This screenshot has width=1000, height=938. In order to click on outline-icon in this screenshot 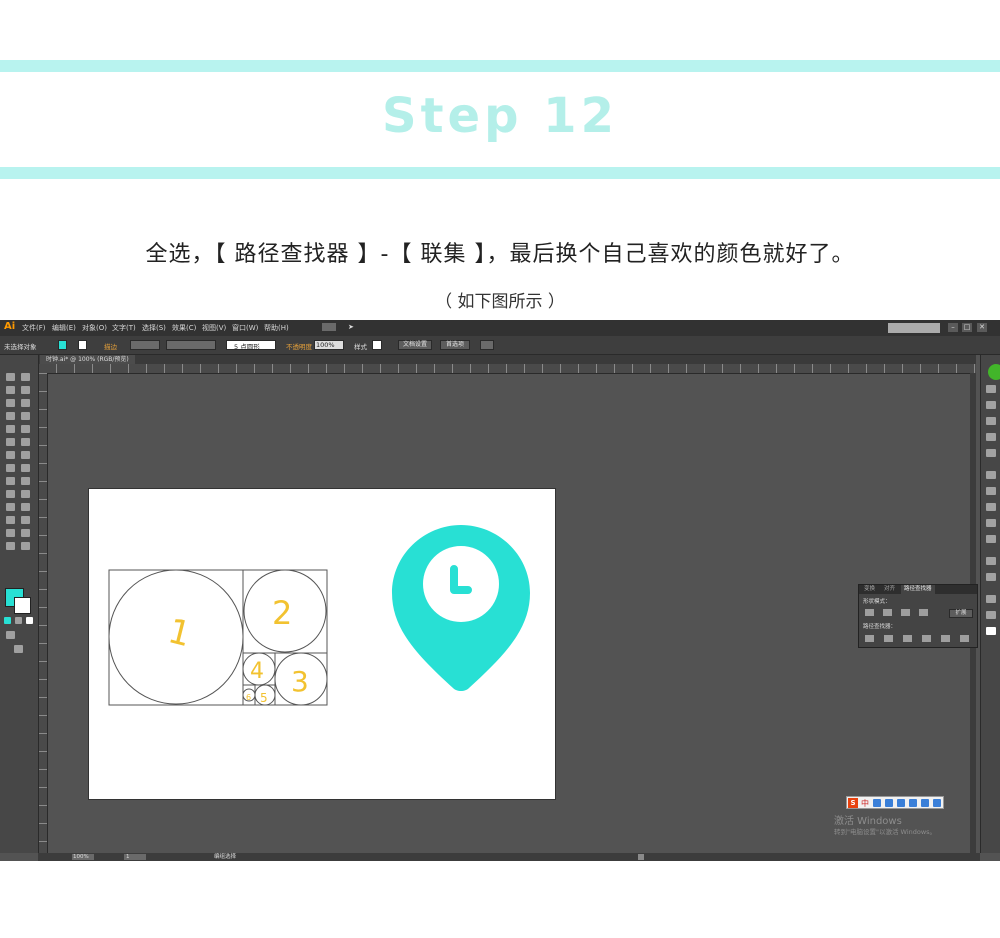, I will do `click(945, 638)`.